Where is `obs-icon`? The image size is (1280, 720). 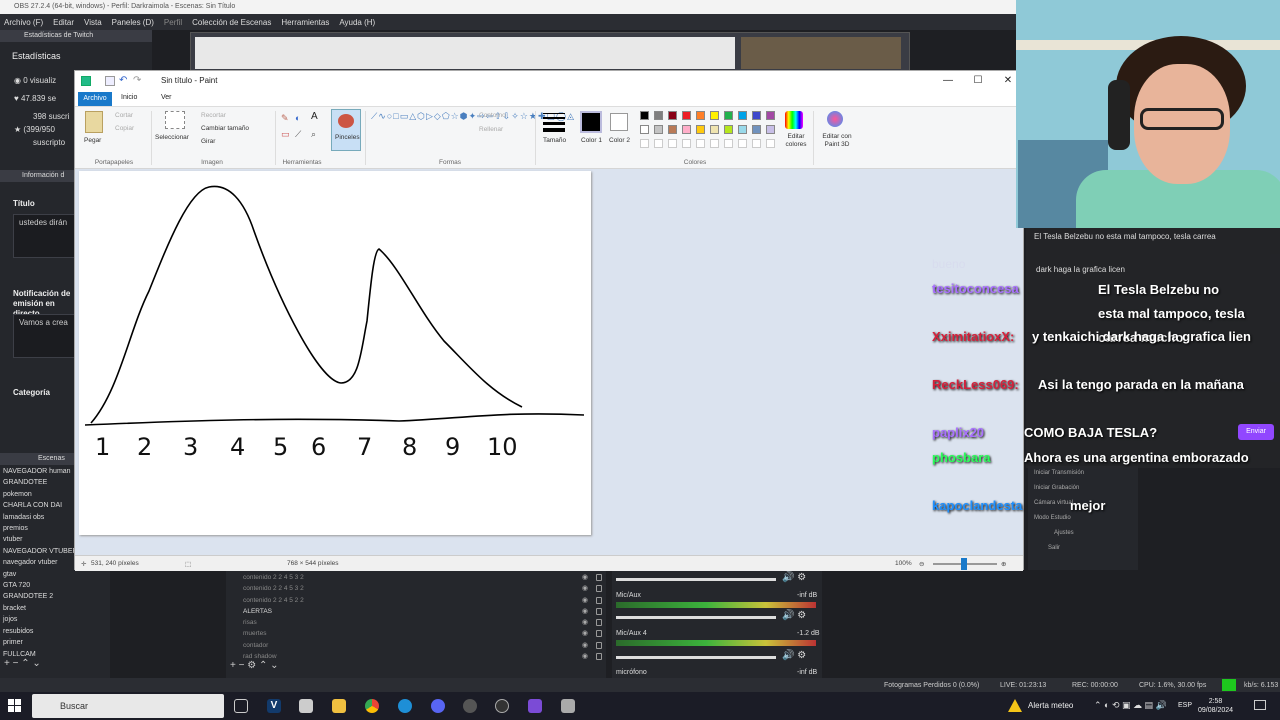 obs-icon is located at coordinates (470, 706).